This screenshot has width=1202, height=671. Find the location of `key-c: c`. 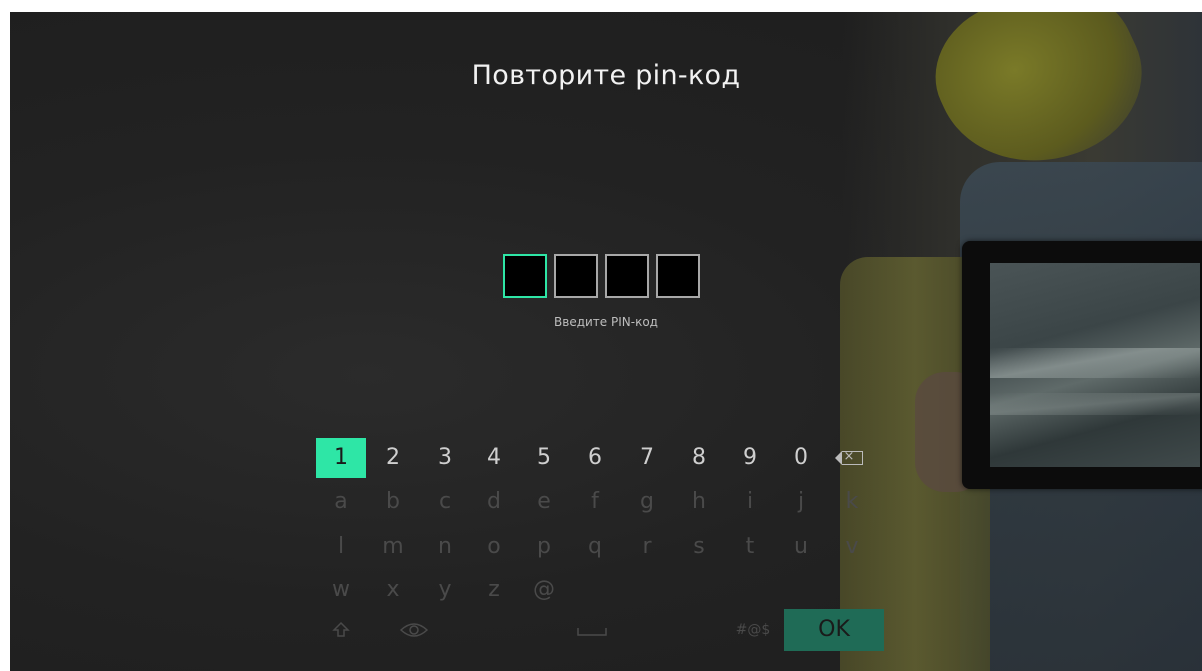

key-c: c is located at coordinates (445, 502).